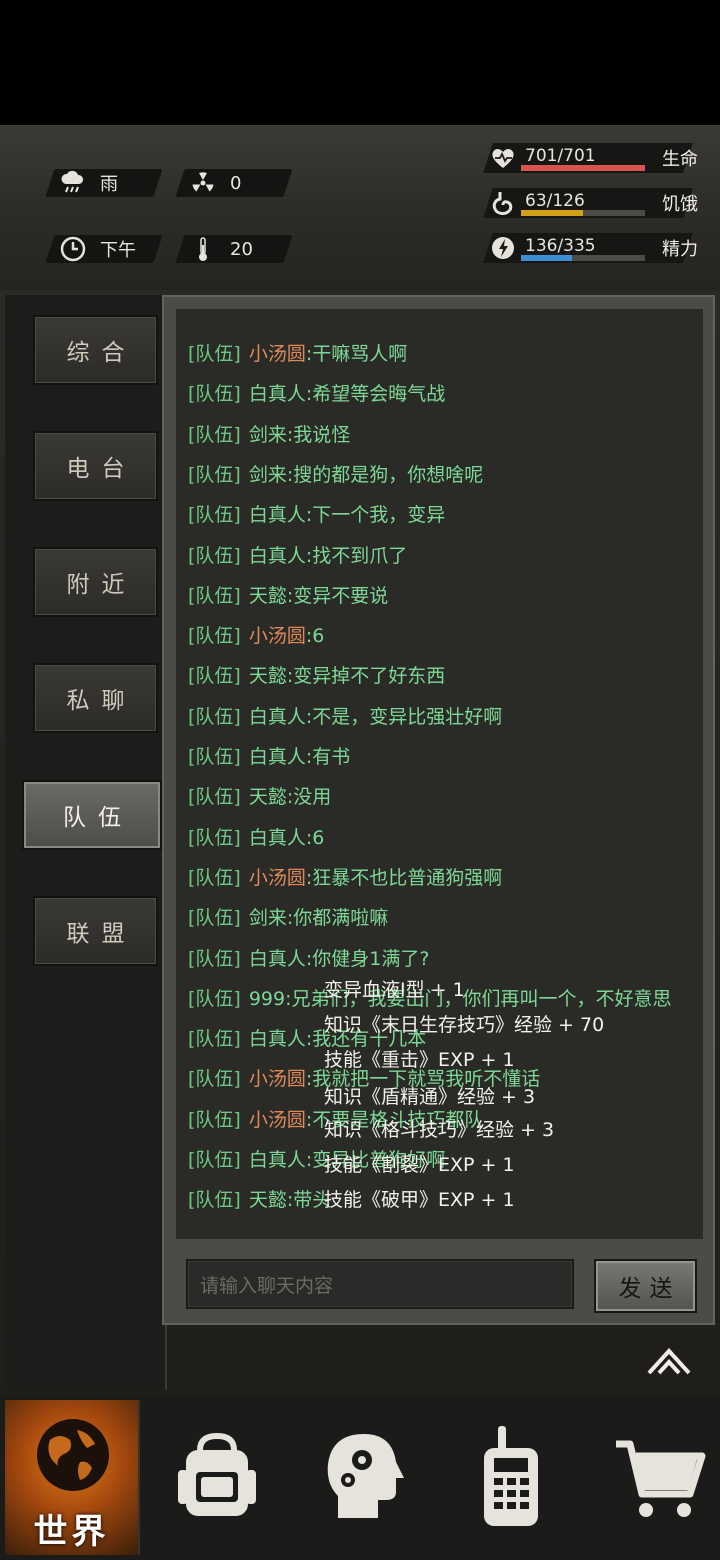 The width and height of the screenshot is (720, 1560). I want to click on energy-label: 精力, so click(680, 249).